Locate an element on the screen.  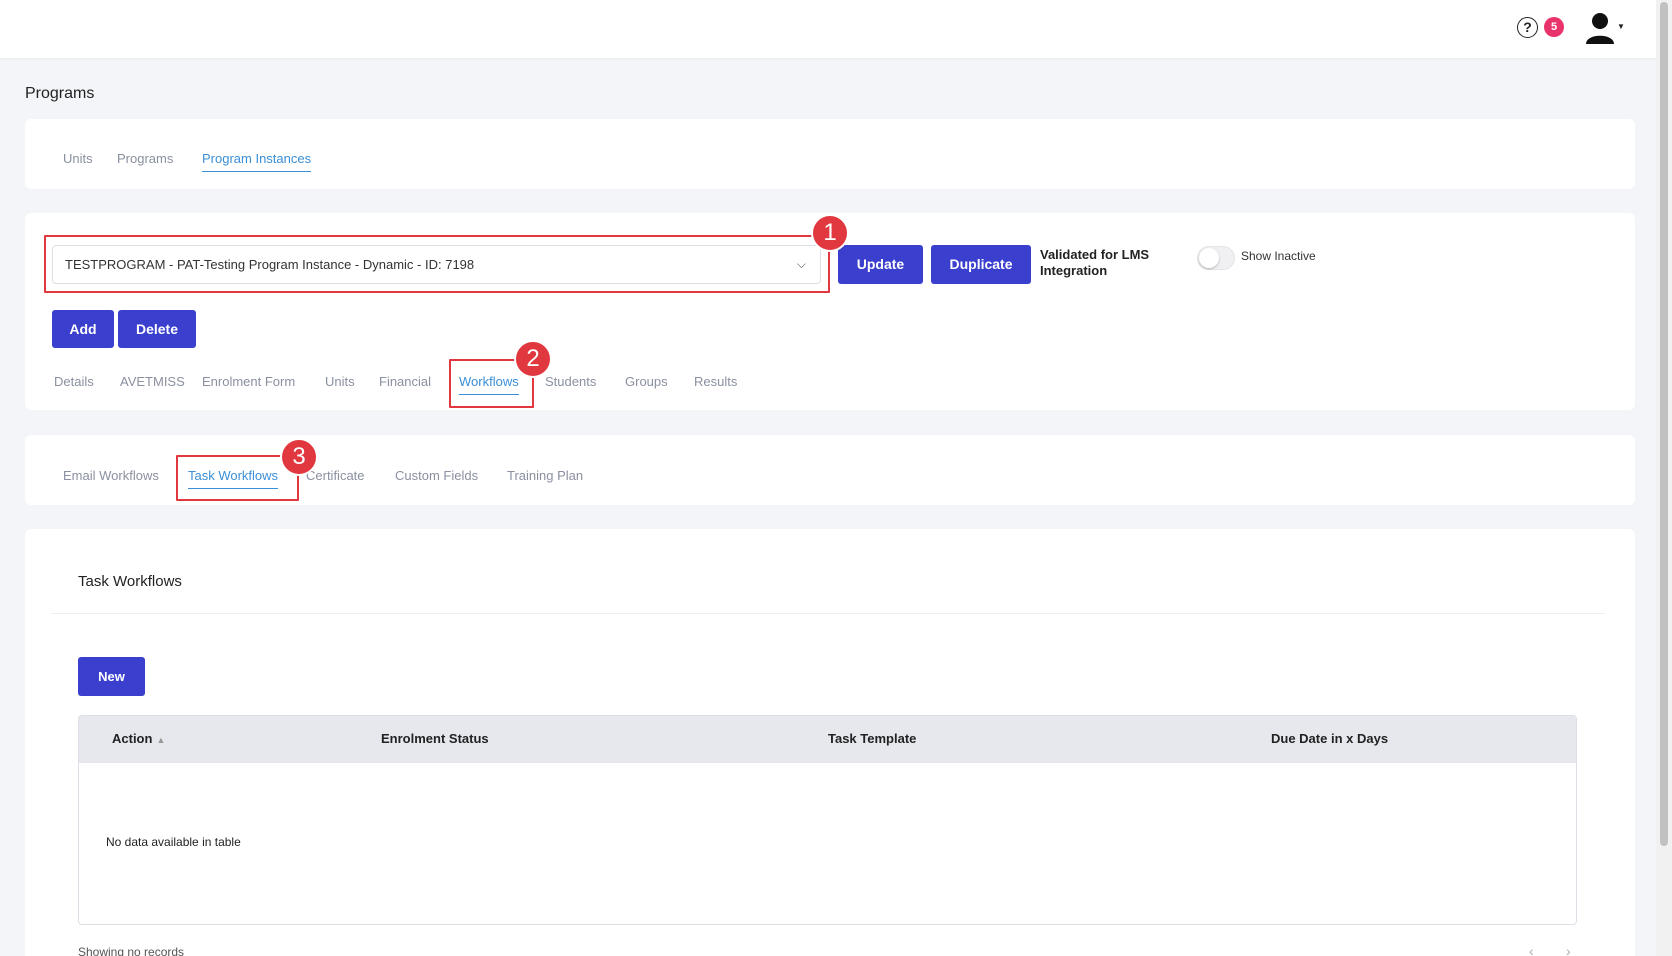
chevron-down-icon: ▼ is located at coordinates (1621, 26).